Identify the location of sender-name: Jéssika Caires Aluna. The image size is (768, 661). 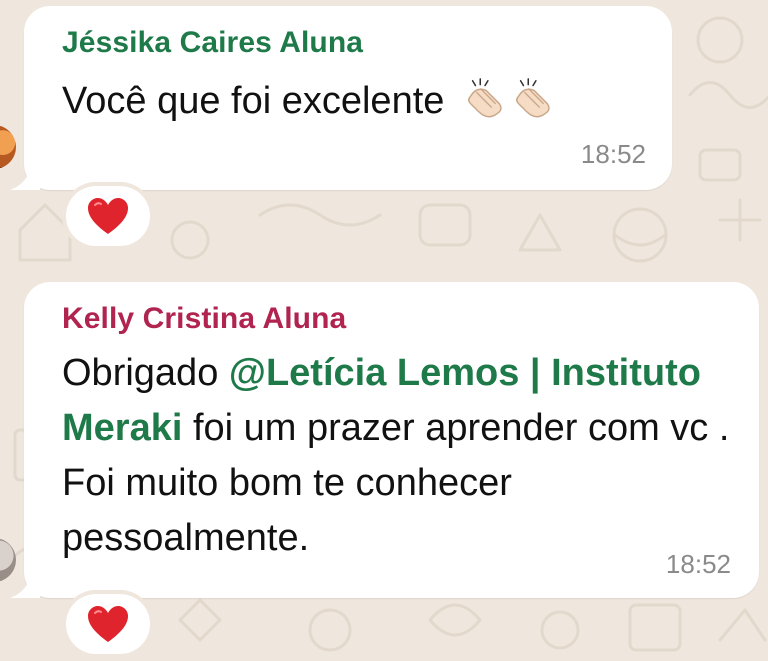
(212, 43).